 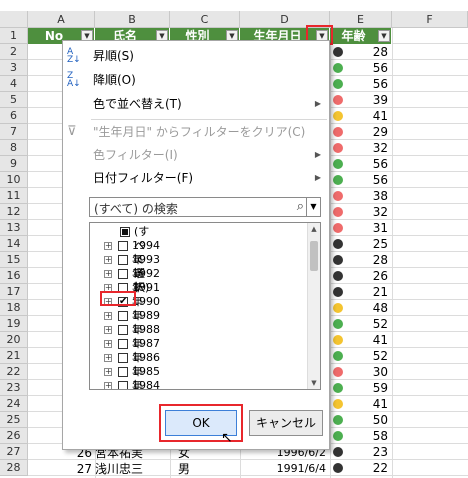 I want to click on clear-filter-item: ⊽ "生年月日" からフィルターをクリア(C), so click(x=196, y=132).